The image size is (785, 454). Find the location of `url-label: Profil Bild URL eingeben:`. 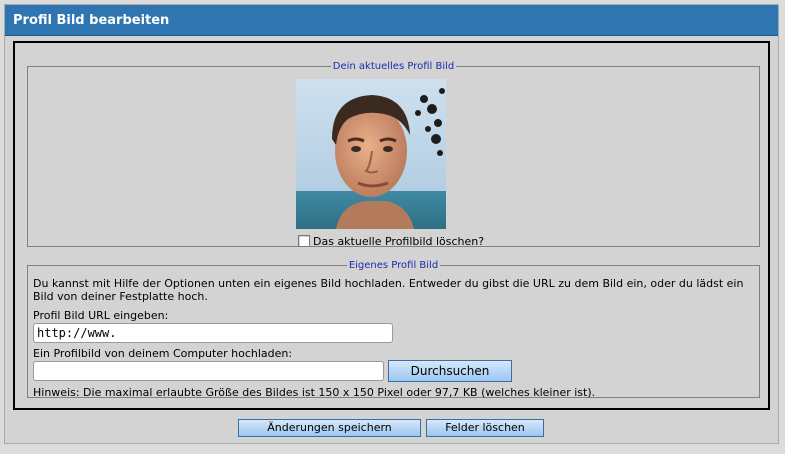

url-label: Profil Bild URL eingeben: is located at coordinates (101, 315).